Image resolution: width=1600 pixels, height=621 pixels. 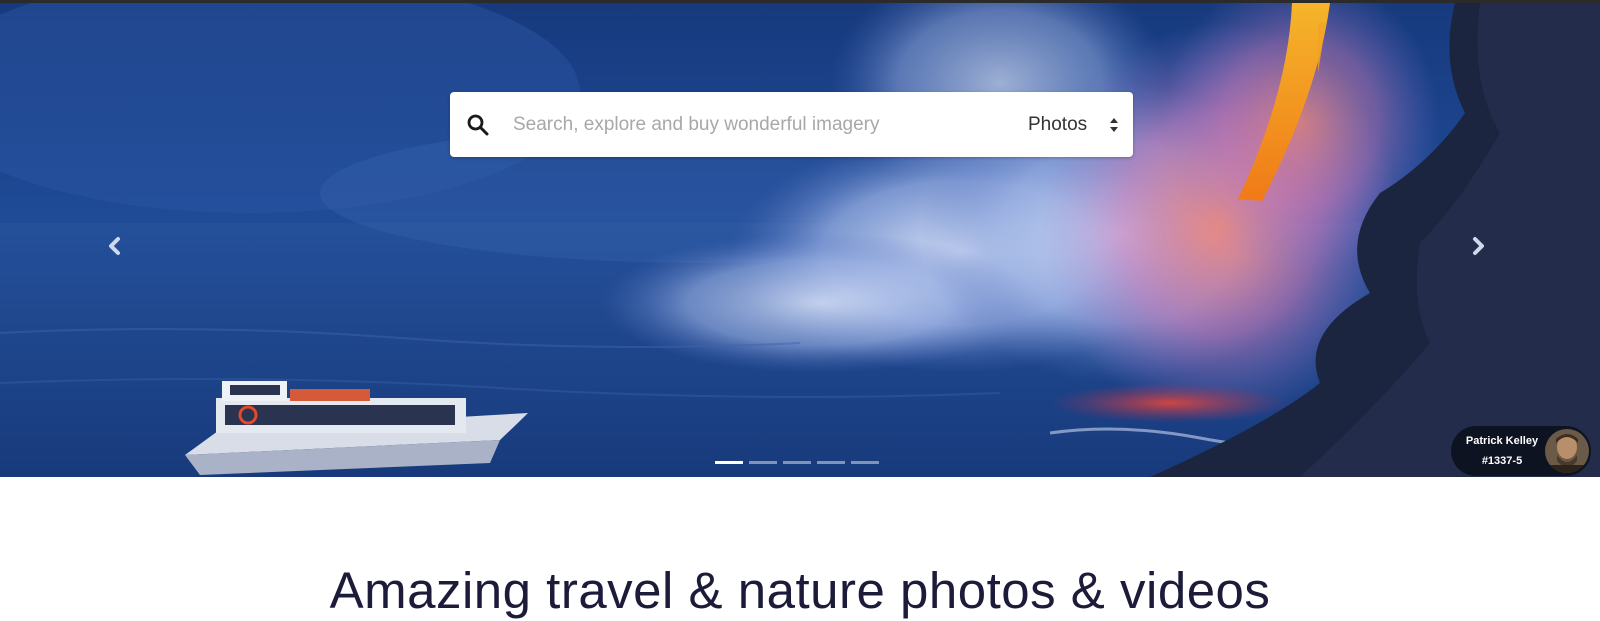 What do you see at coordinates (1502, 461) in the screenshot?
I see `photo-id: #1337-5` at bounding box center [1502, 461].